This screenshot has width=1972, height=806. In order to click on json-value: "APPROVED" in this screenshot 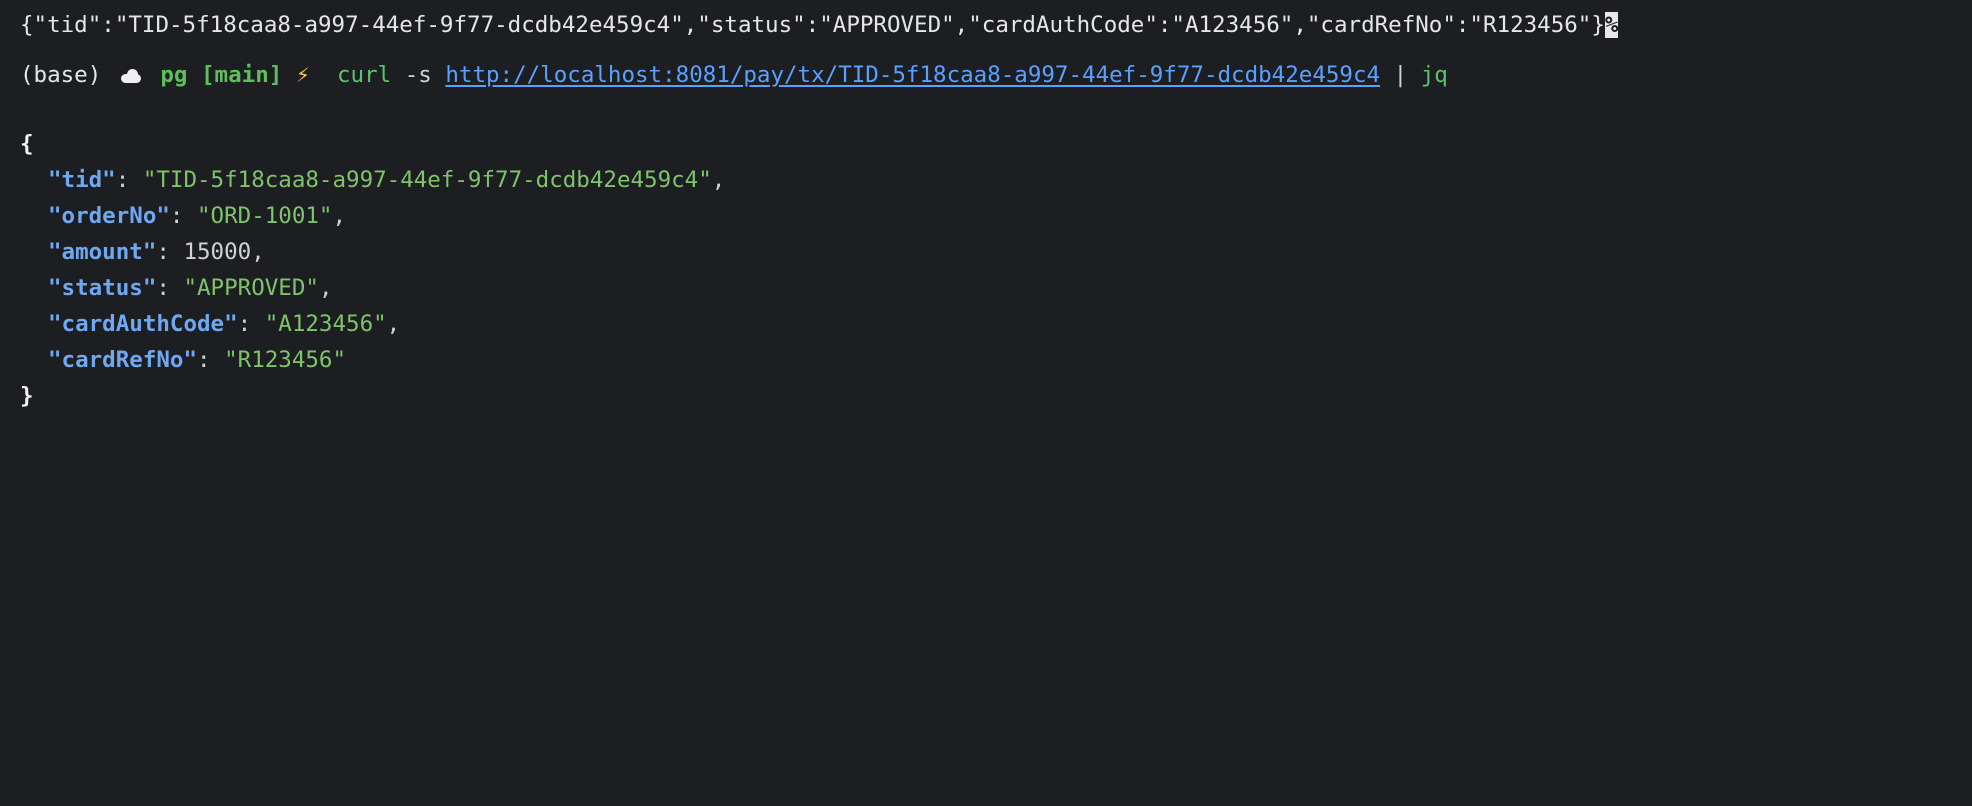, I will do `click(251, 288)`.